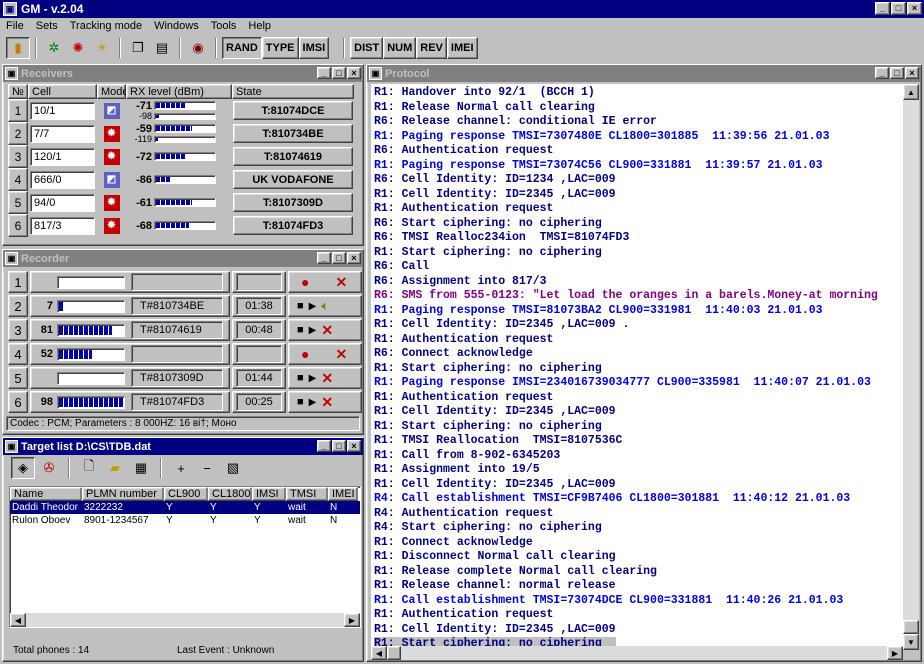 The image size is (924, 664). I want to click on rand-button: RAND, so click(242, 48).